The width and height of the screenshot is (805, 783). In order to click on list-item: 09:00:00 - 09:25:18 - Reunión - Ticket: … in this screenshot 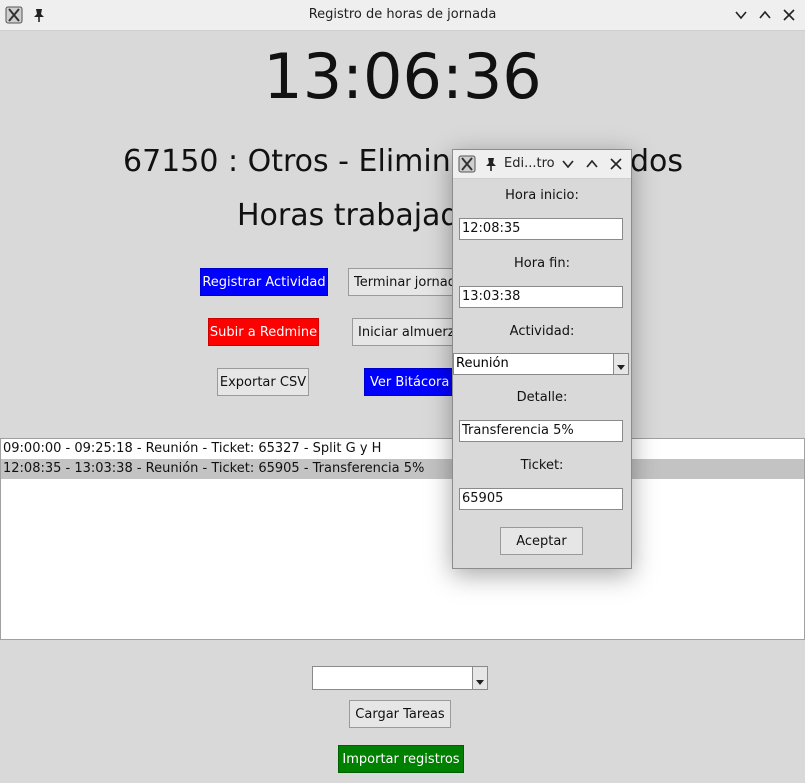, I will do `click(402, 449)`.